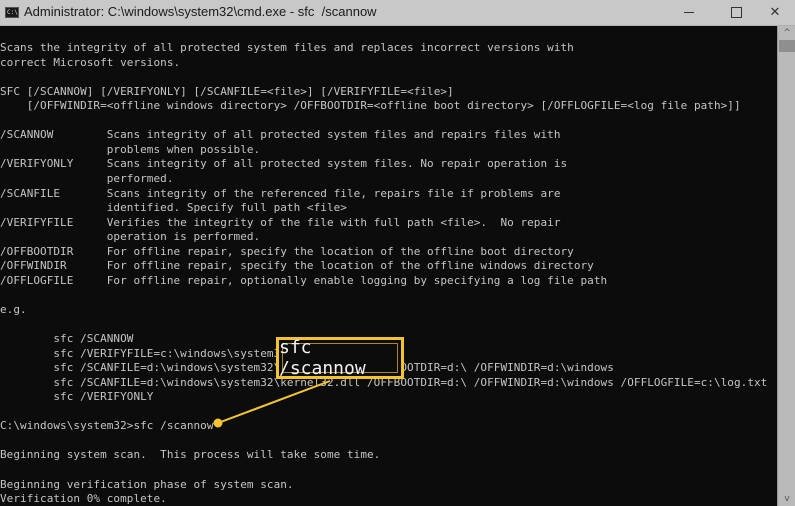 The image size is (795, 506). What do you see at coordinates (173, 208) in the screenshot?
I see `console-line: identified. Specify full path <file>` at bounding box center [173, 208].